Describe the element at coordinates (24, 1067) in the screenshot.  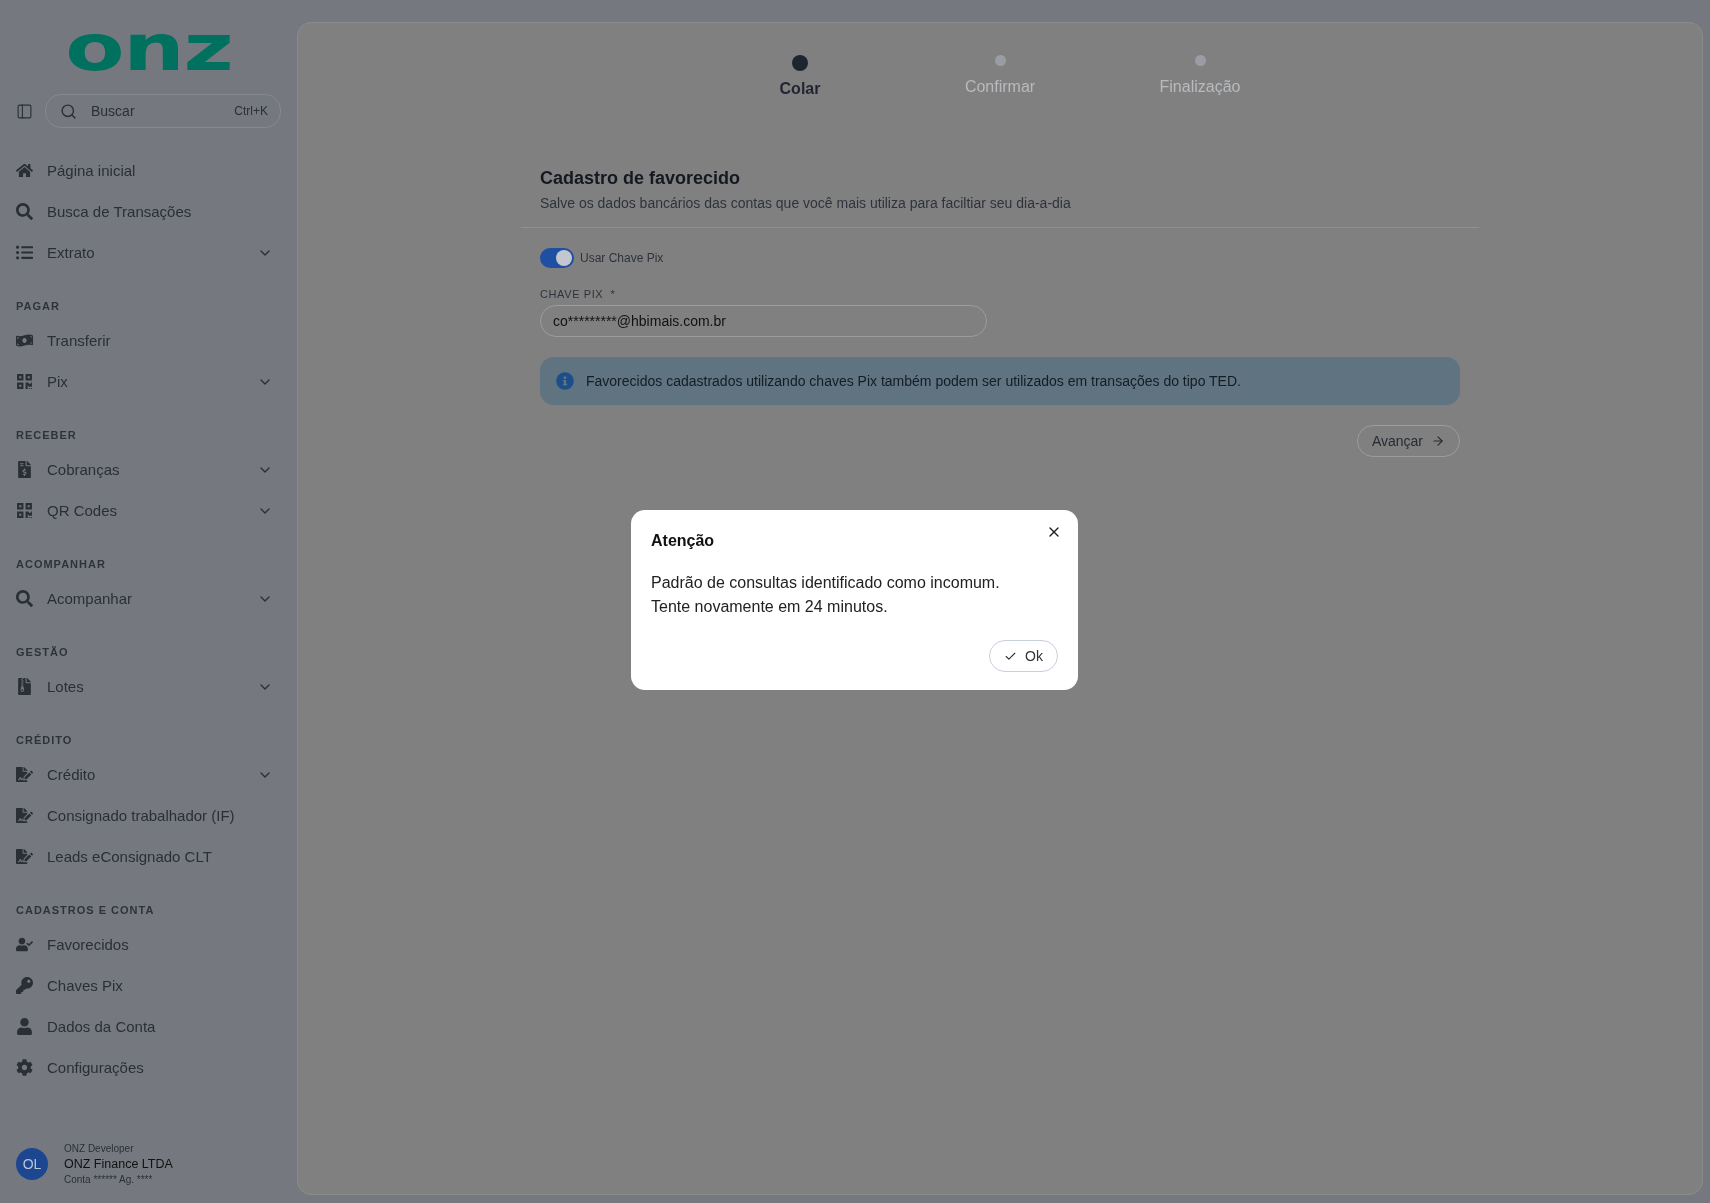
I see `settings-icon` at that location.